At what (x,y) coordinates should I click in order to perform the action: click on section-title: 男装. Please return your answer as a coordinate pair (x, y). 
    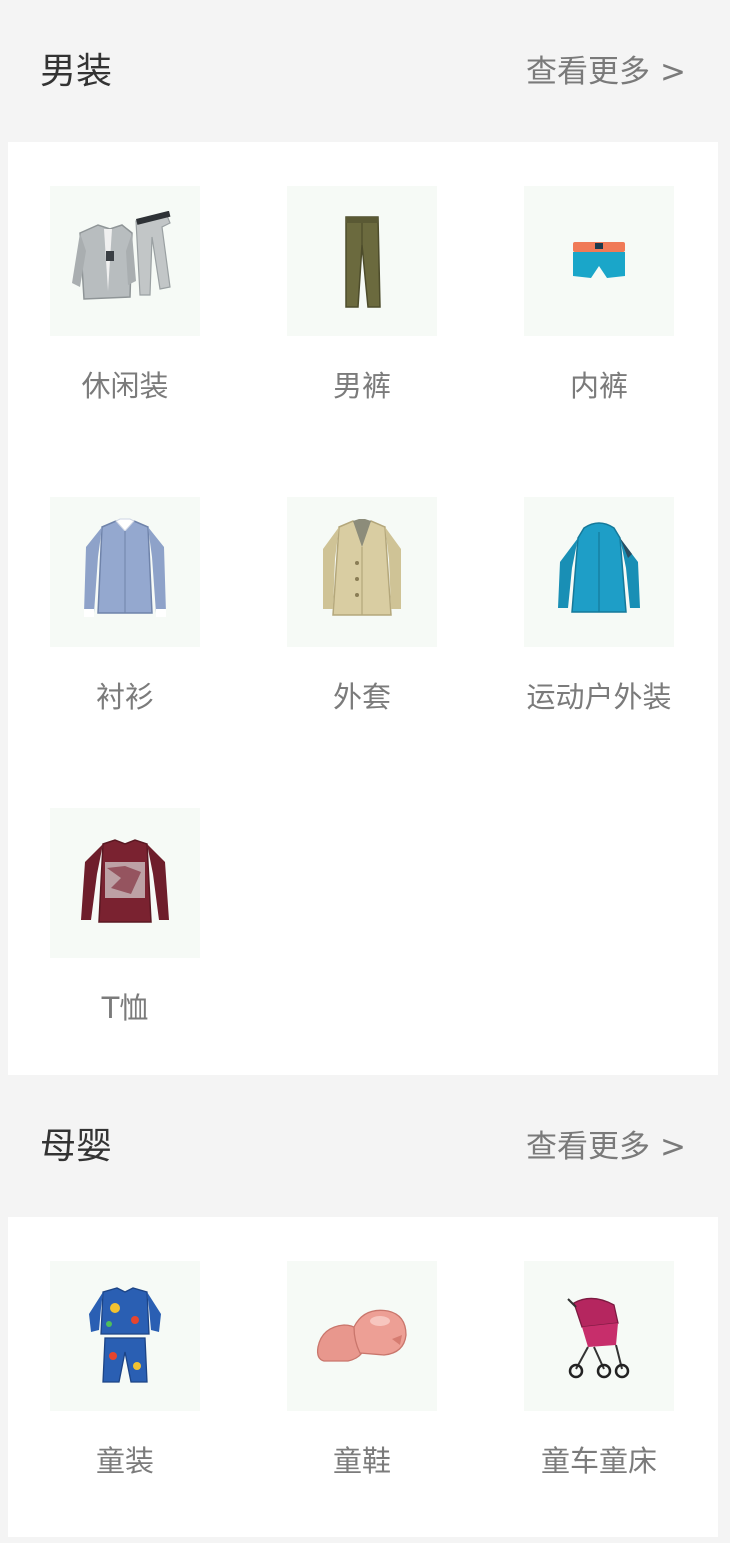
    Looking at the image, I should click on (76, 71).